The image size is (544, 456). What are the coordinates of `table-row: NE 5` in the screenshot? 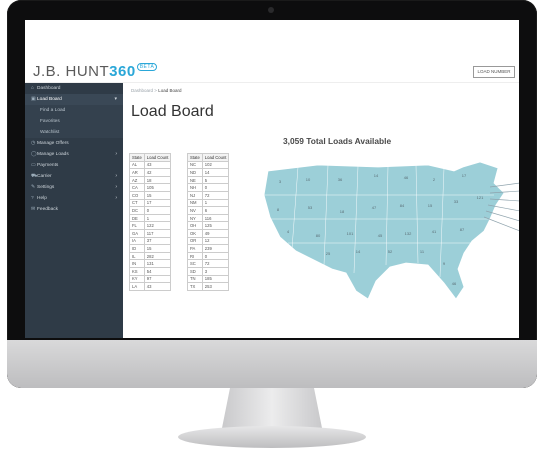 It's located at (208, 180).